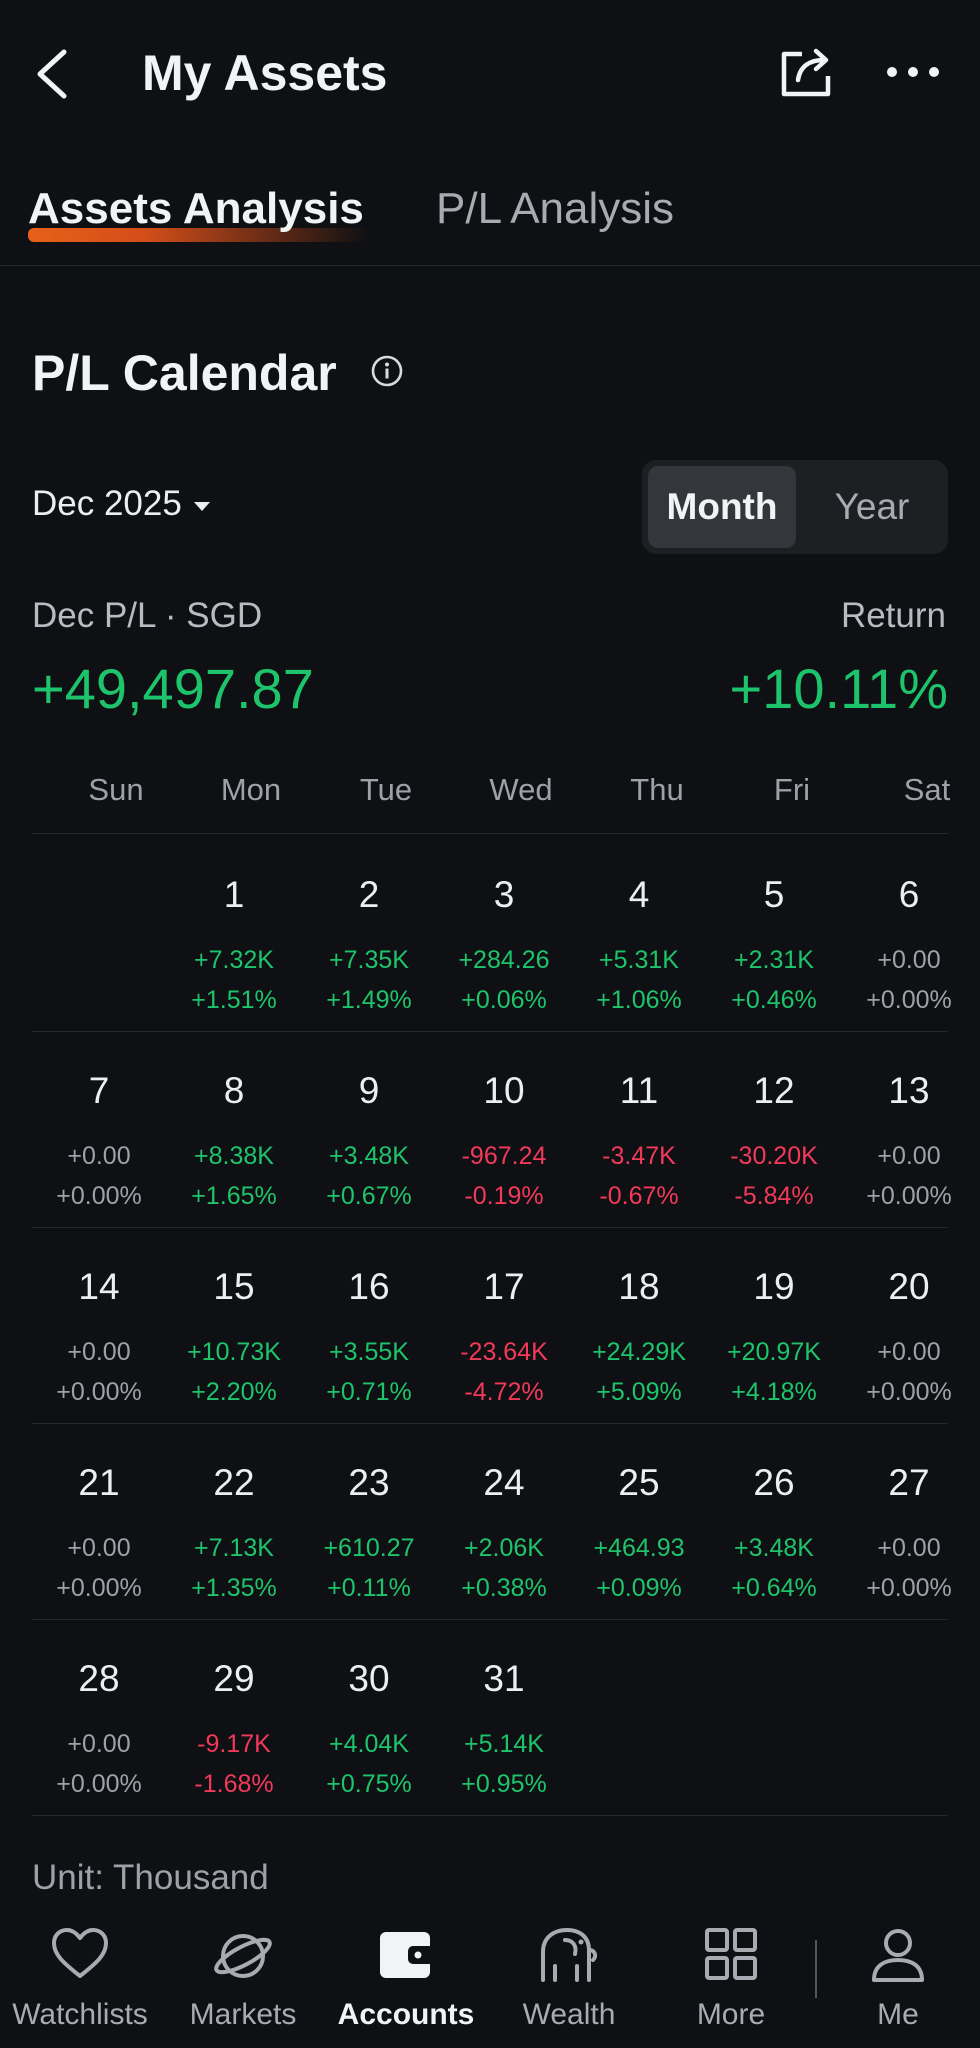 The width and height of the screenshot is (980, 2048). Describe the element at coordinates (234, 1588) in the screenshot. I see `day-pl-percent: +1.35%` at that location.